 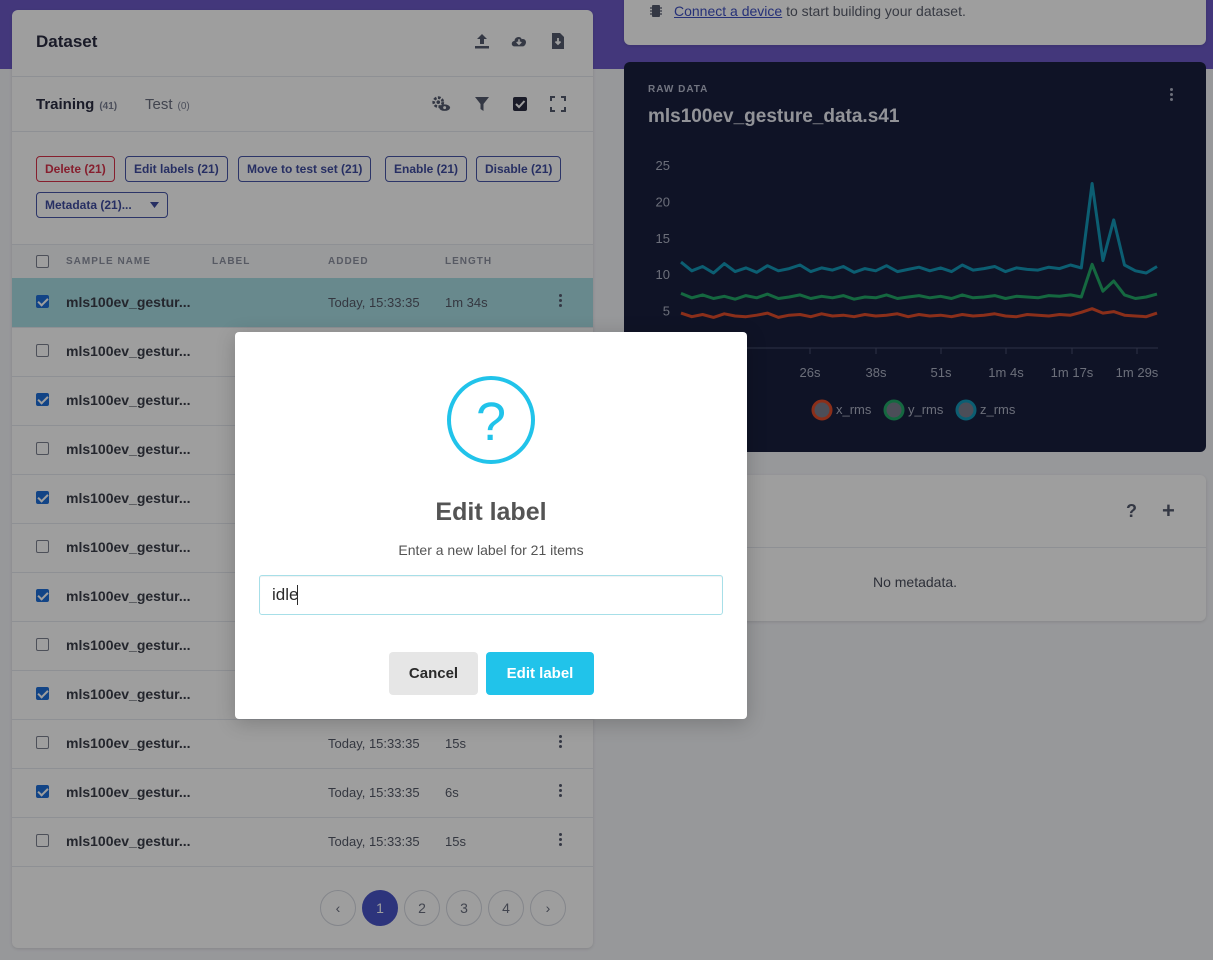 I want to click on question-glyph: ?, so click(x=491, y=422).